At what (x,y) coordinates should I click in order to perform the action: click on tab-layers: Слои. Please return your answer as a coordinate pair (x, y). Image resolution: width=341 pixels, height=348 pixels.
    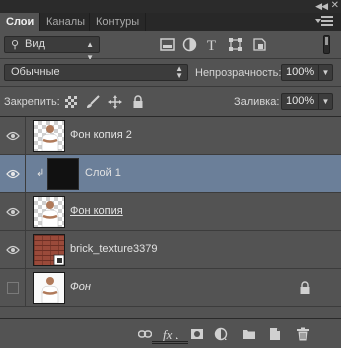
    Looking at the image, I should click on (20, 22).